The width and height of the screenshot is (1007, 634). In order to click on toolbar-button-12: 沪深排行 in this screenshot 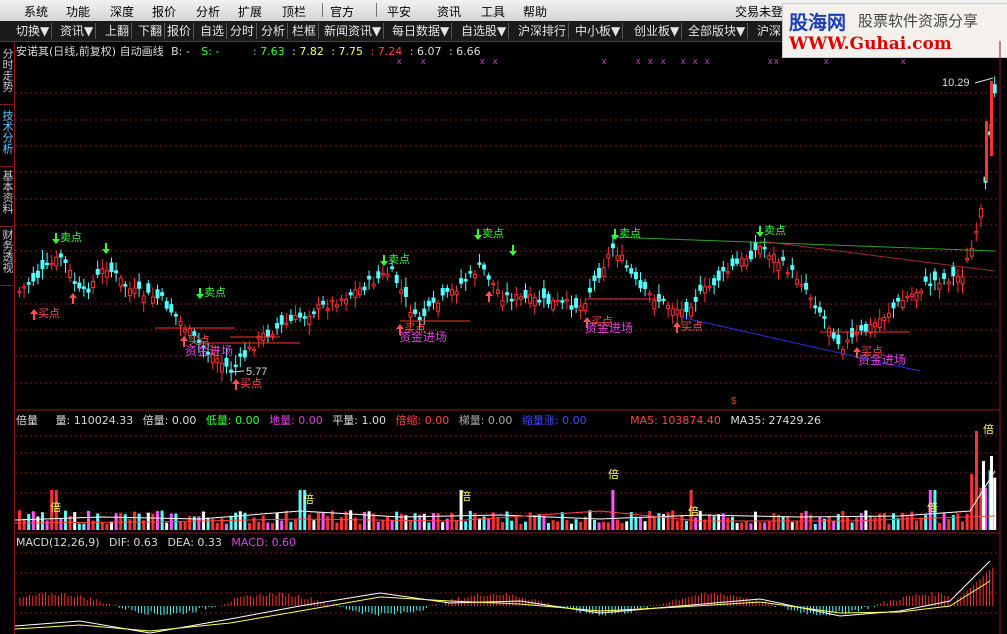, I will do `click(543, 31)`.